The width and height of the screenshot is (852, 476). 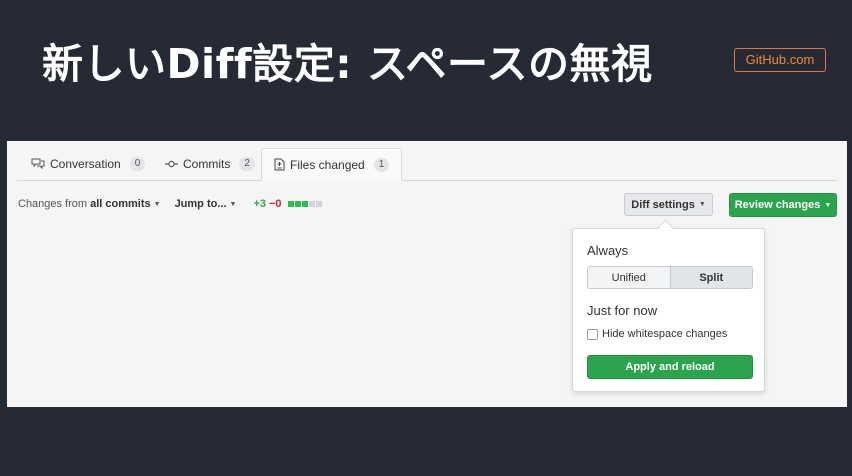 I want to click on just-for-now-heading: Just for now, so click(x=622, y=310).